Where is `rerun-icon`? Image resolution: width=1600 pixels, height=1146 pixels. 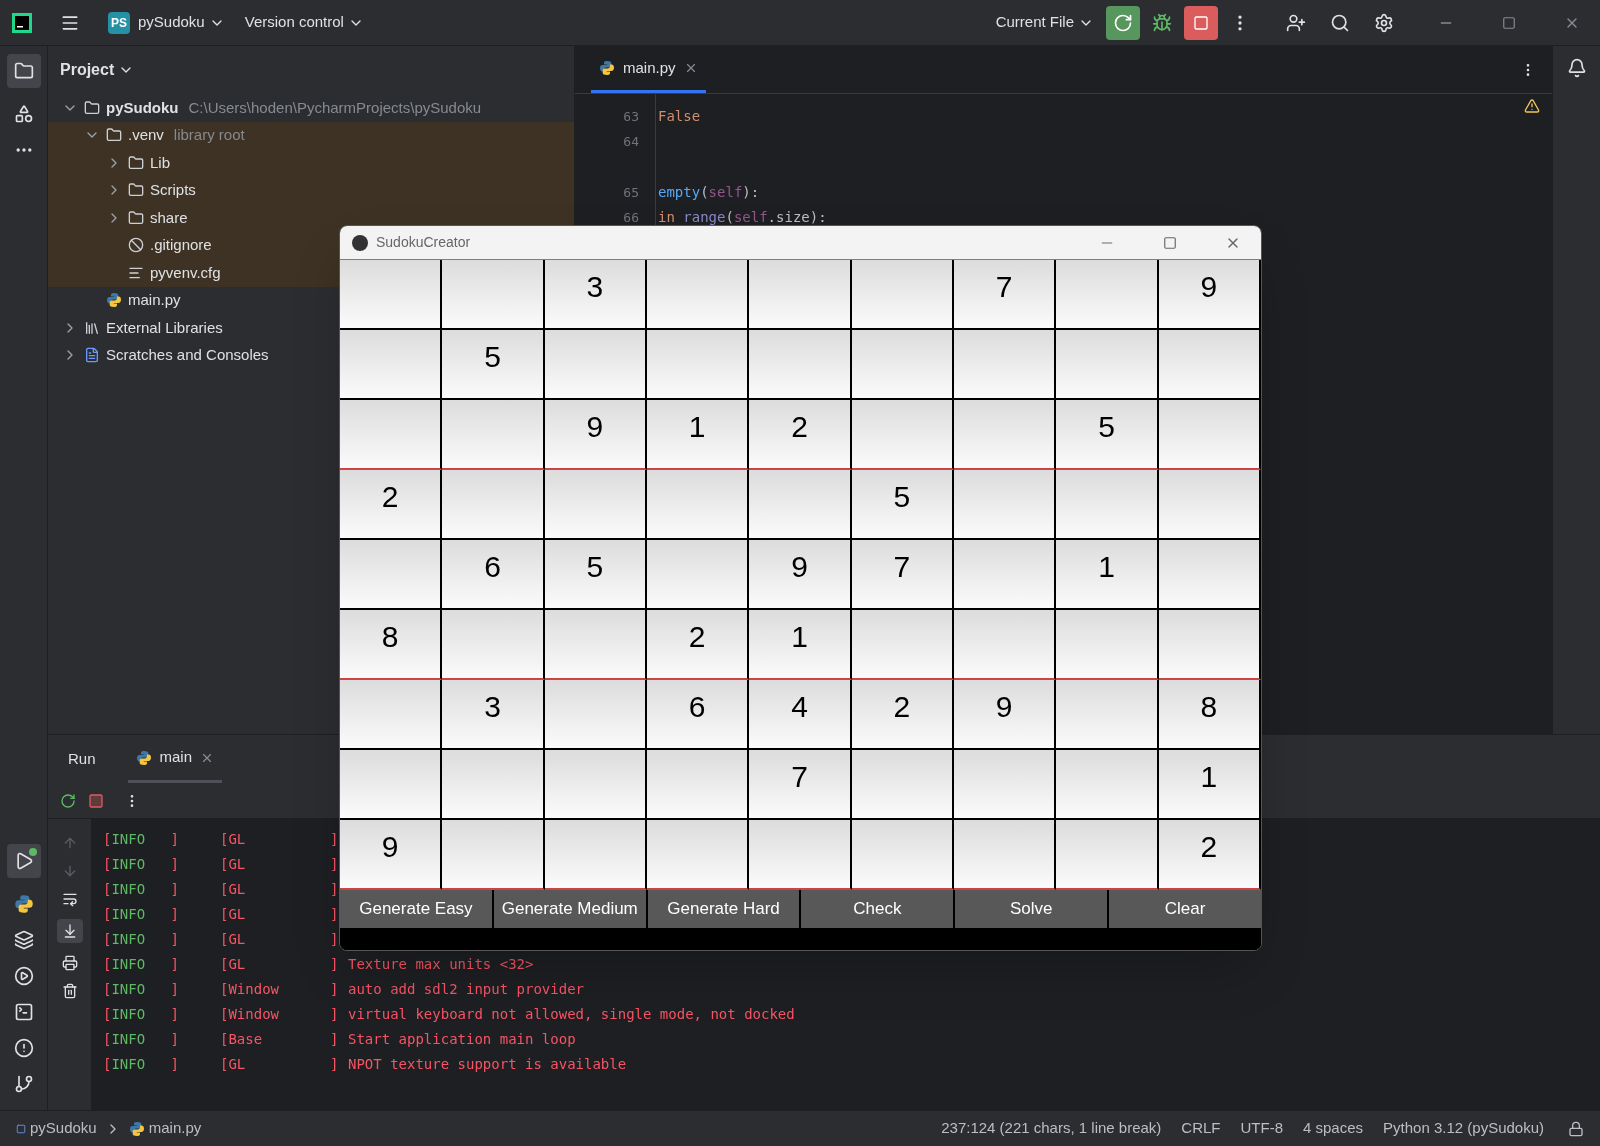
rerun-icon is located at coordinates (68, 800).